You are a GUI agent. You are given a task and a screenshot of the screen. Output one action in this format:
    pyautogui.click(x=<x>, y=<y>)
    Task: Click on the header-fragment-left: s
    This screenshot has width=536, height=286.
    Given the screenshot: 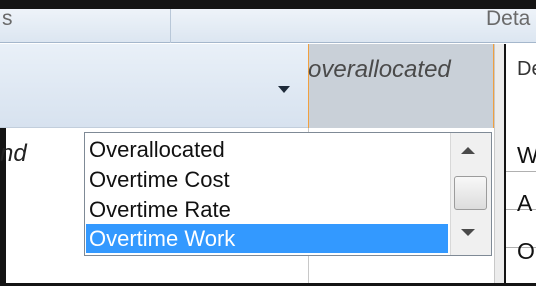 What is the action you would take?
    pyautogui.click(x=7, y=18)
    